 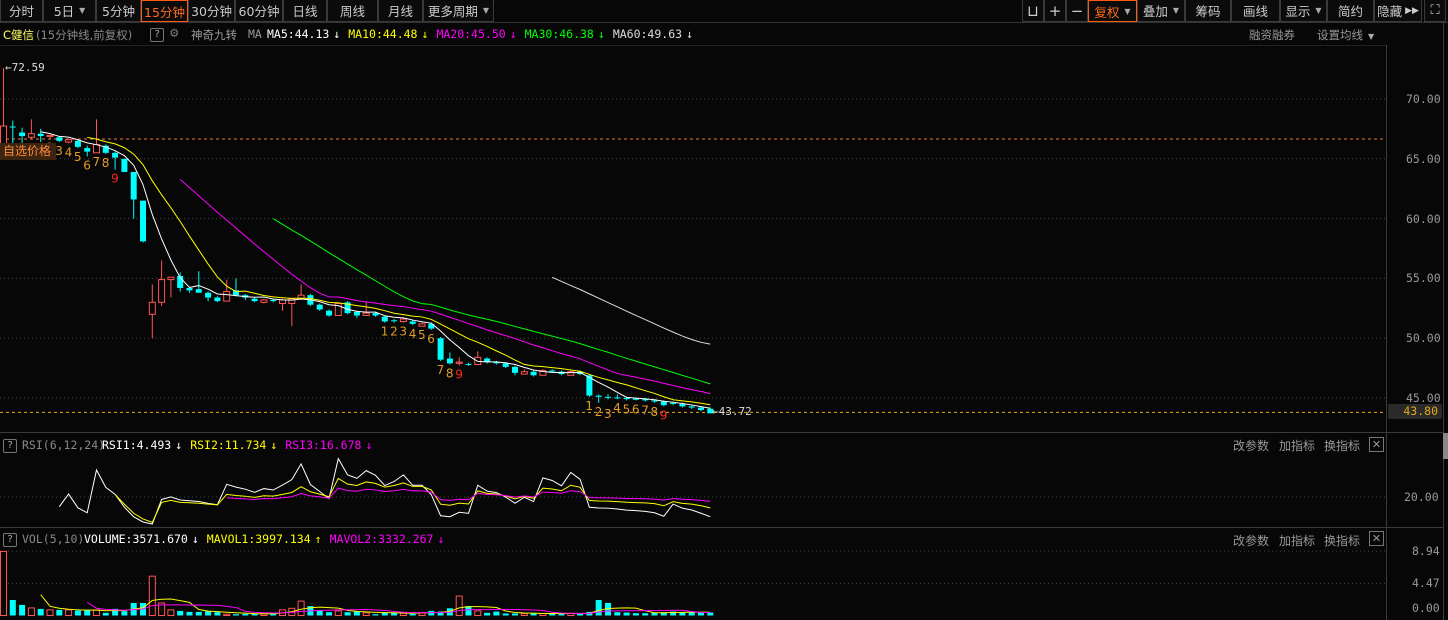 I want to click on indicator-value: VOLUME:3571.670 ↓, so click(x=141, y=539).